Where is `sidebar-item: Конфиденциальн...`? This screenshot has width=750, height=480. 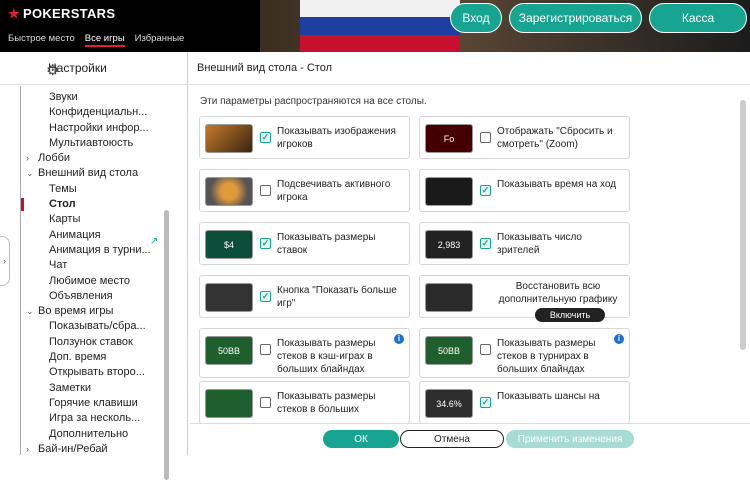
sidebar-item: Конфиденциальн... is located at coordinates (95, 112).